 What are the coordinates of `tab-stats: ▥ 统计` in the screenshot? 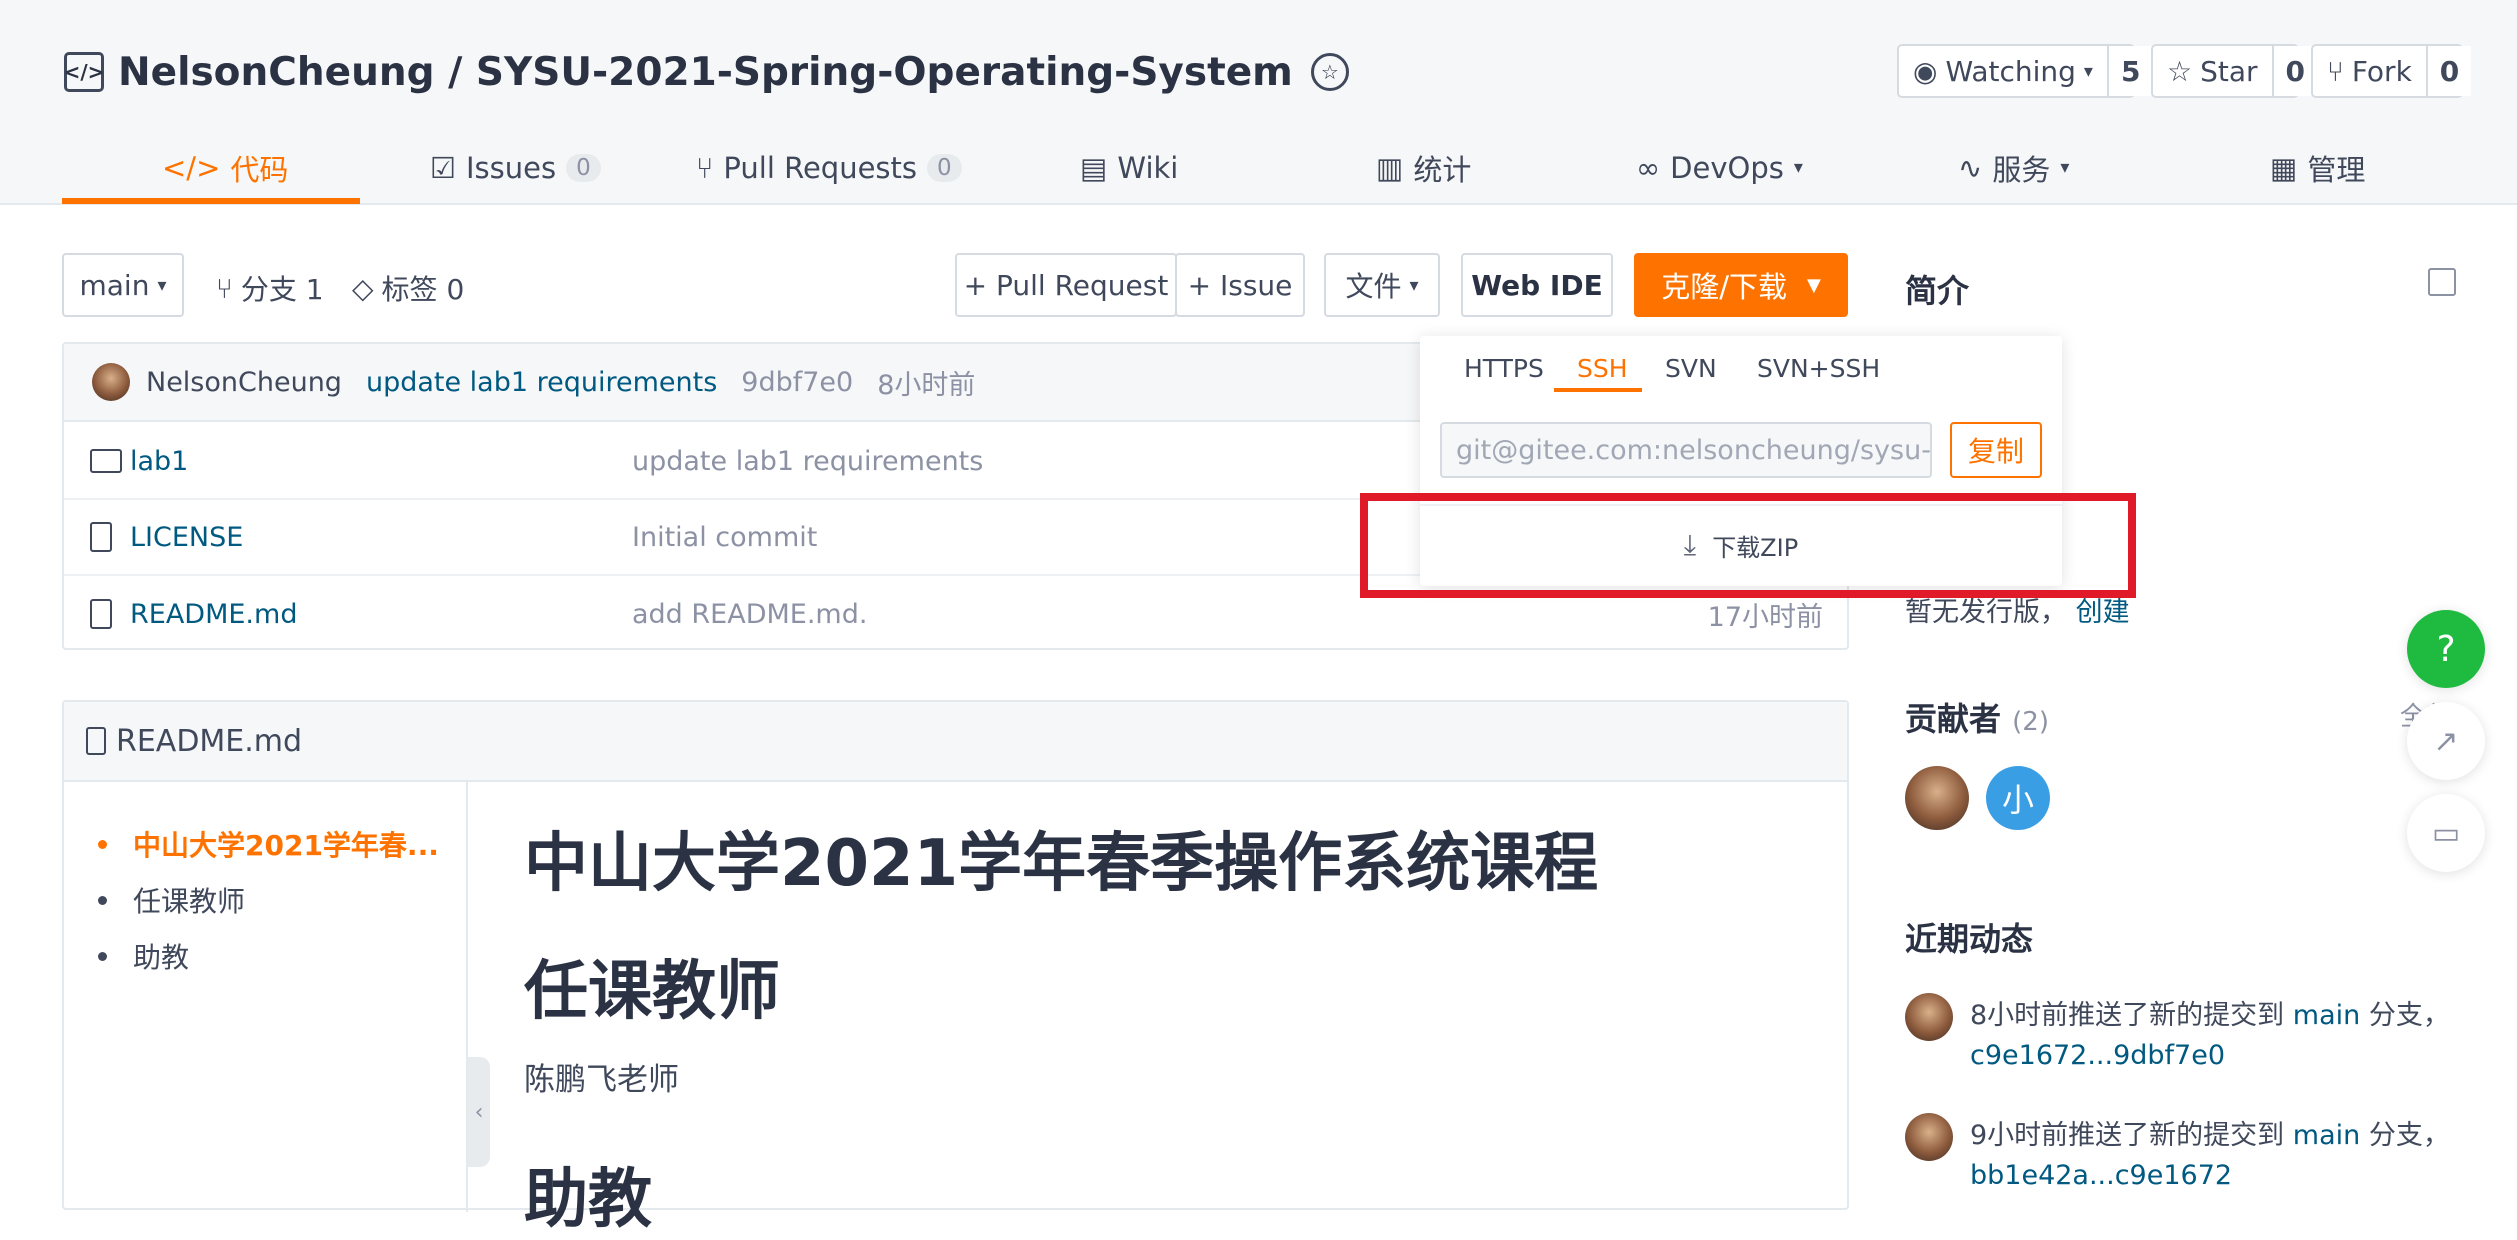 It's located at (1423, 167).